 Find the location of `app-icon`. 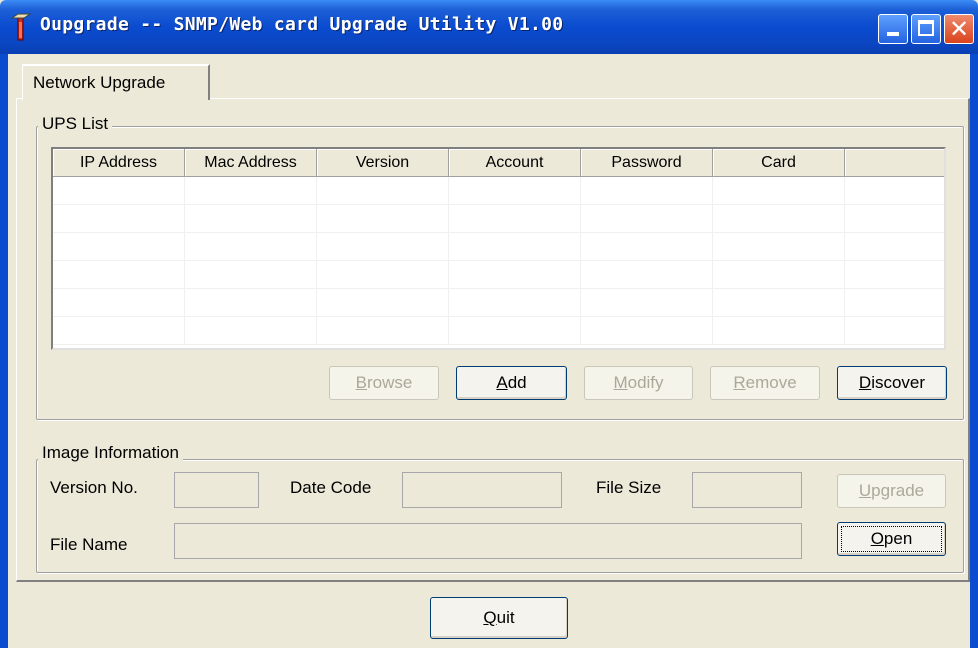

app-icon is located at coordinates (21, 27).